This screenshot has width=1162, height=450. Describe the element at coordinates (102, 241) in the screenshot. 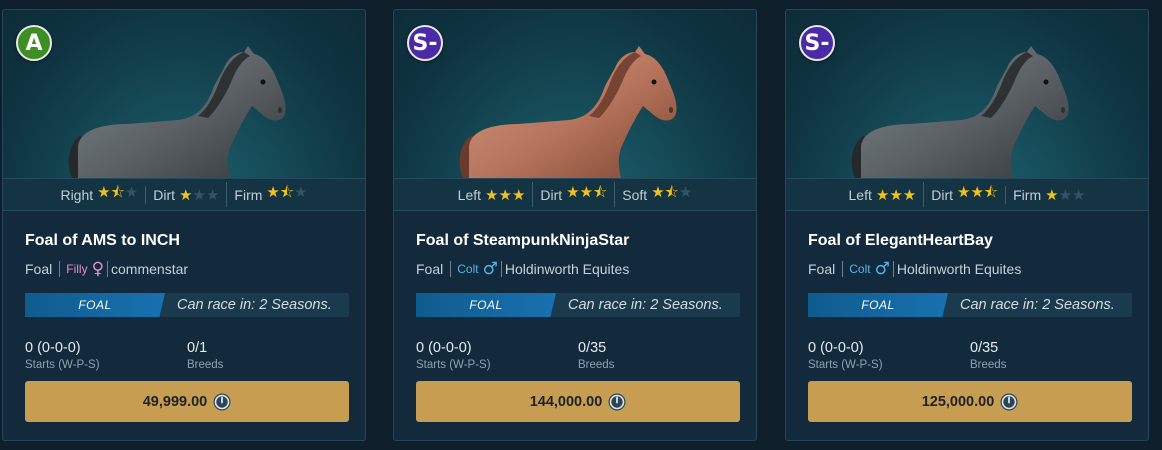

I see `horse-name: Foal of AMS to INCH` at that location.